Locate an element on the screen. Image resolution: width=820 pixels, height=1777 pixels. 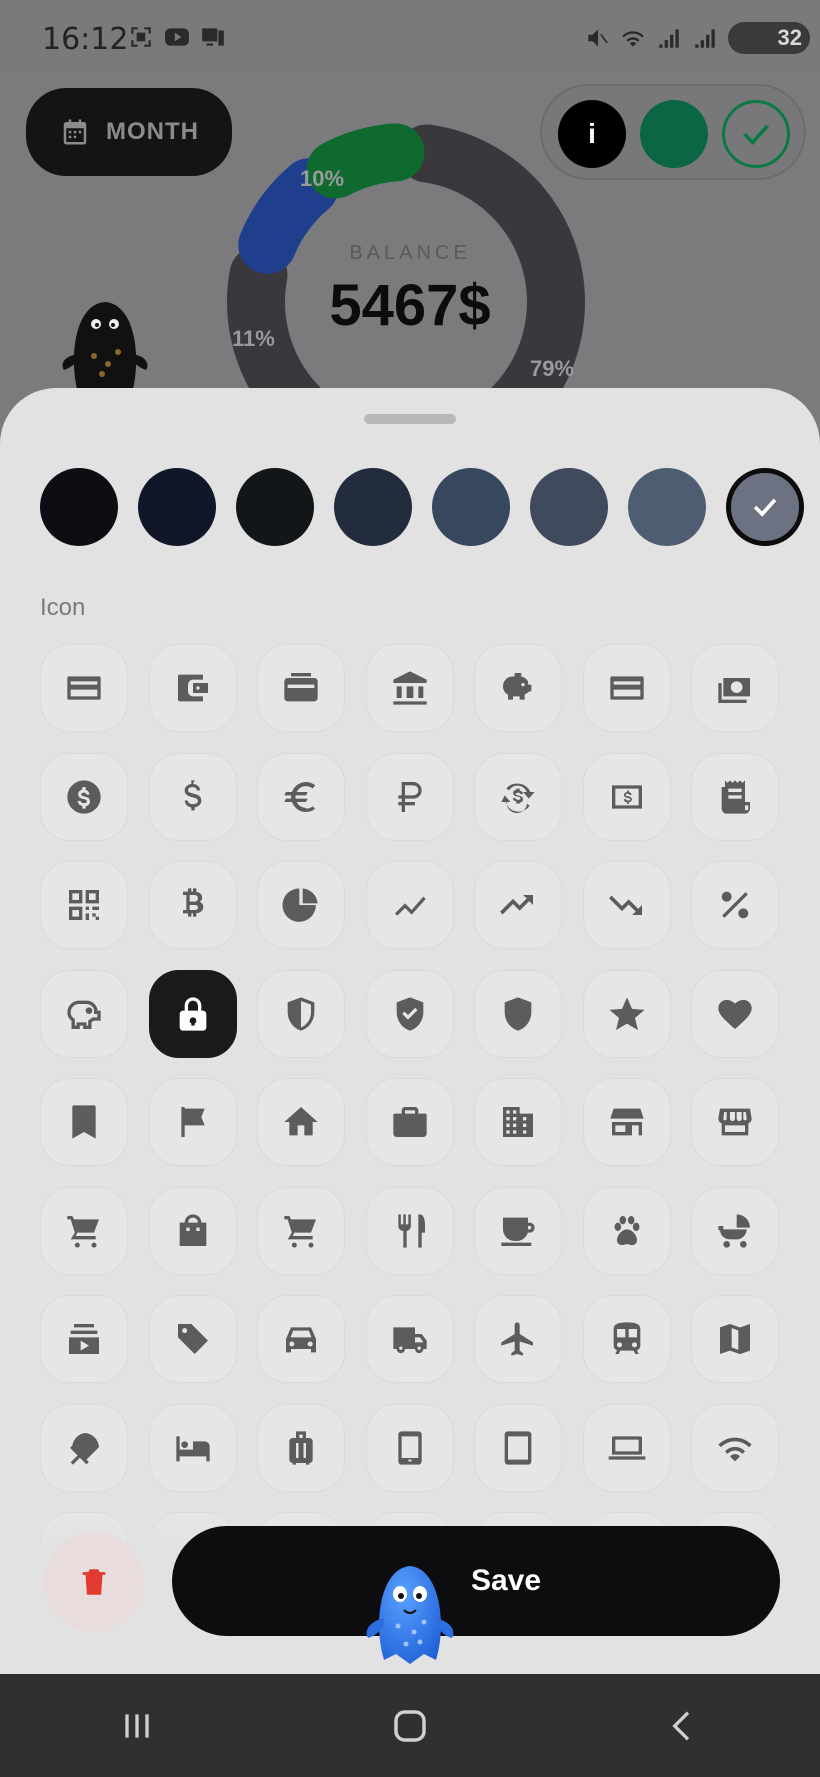
check-toggle is located at coordinates (756, 134).